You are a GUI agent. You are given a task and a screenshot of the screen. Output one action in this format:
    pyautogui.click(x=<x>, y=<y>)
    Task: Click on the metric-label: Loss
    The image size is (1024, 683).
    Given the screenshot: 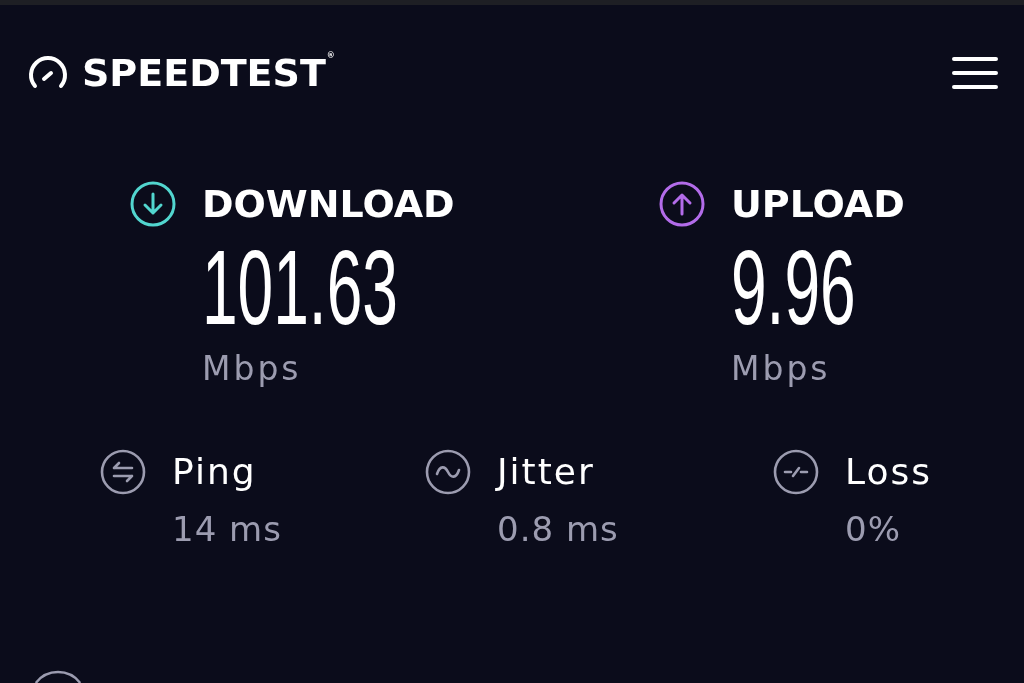 What is the action you would take?
    pyautogui.click(x=888, y=472)
    